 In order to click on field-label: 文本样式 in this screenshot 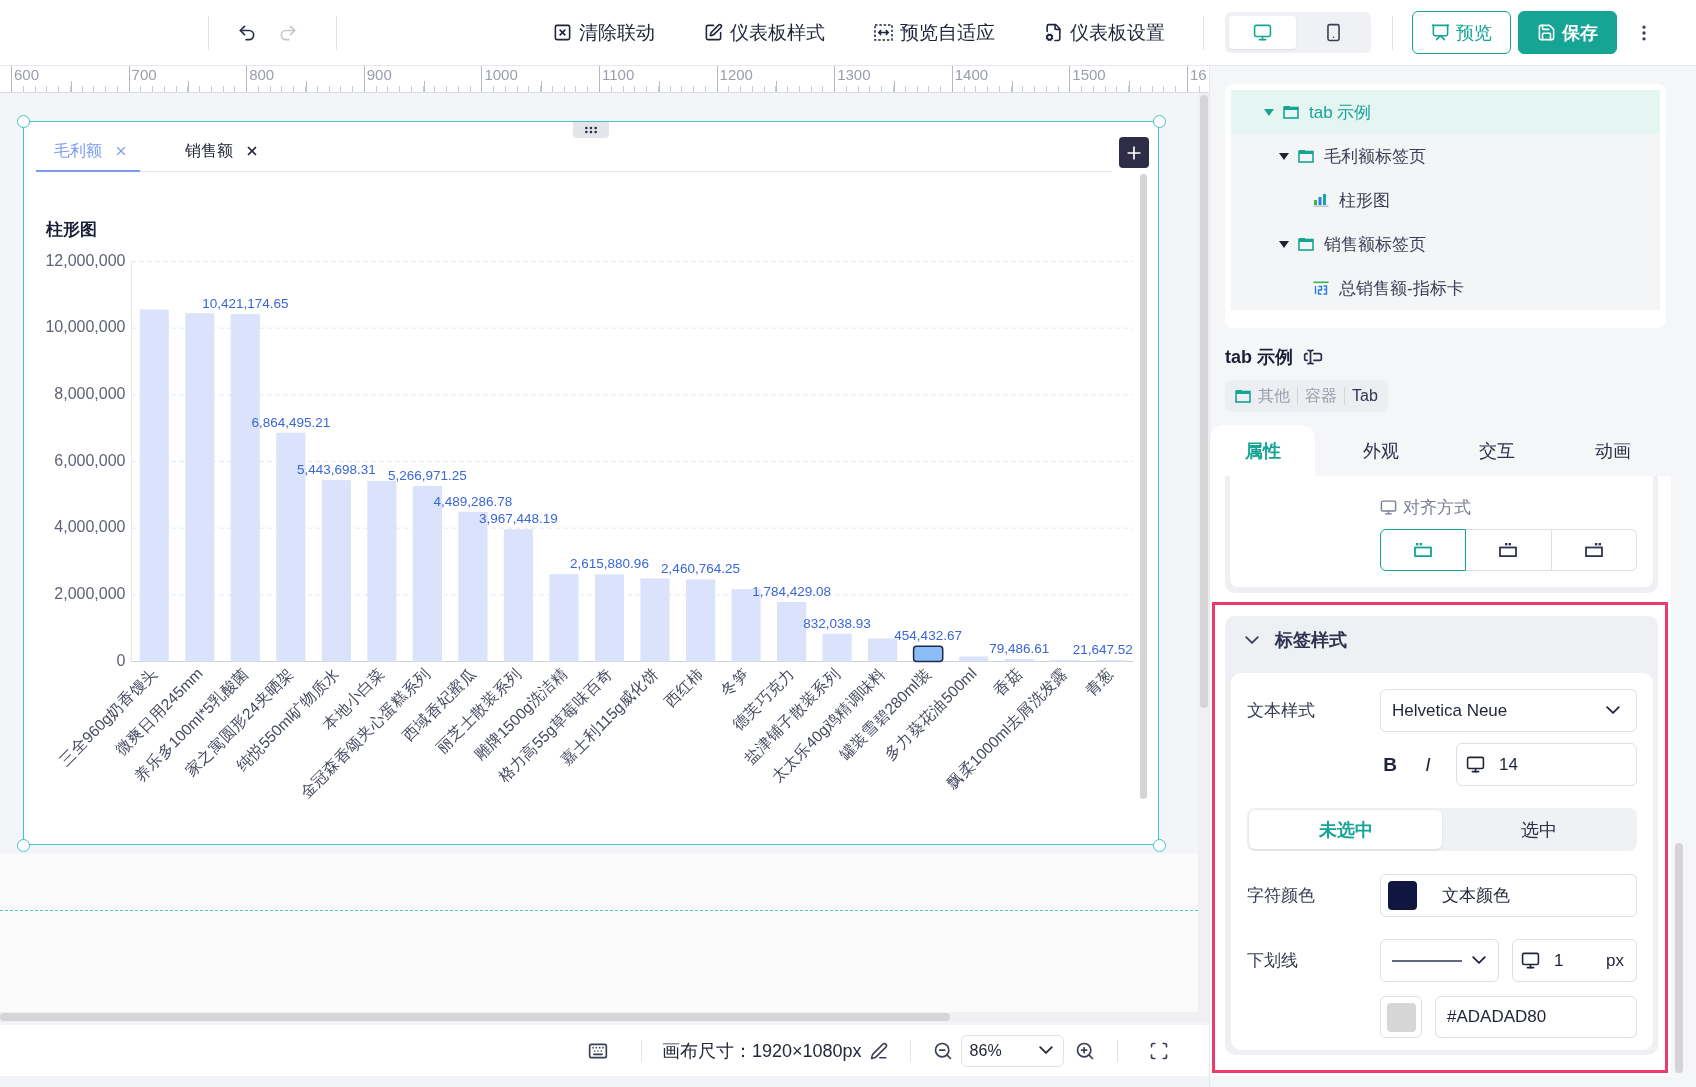, I will do `click(1281, 711)`.